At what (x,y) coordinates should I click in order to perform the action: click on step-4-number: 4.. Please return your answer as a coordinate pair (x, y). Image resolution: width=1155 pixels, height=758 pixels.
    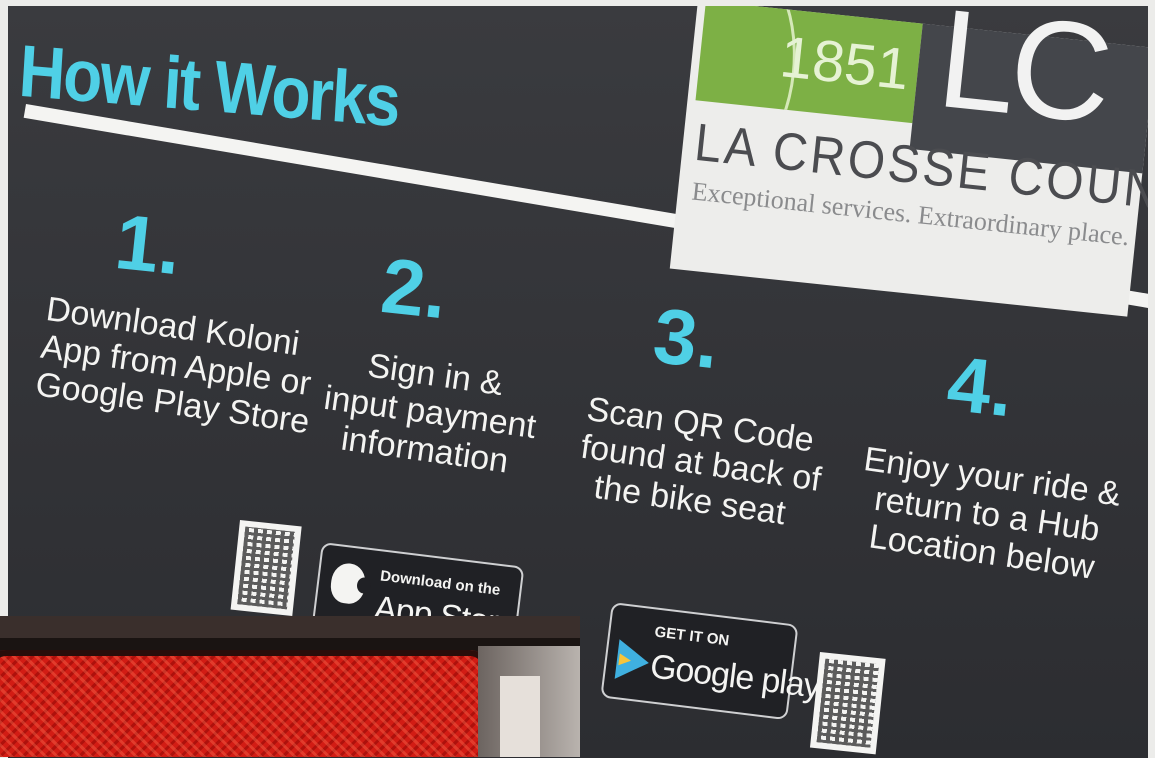
    Looking at the image, I should click on (980, 386).